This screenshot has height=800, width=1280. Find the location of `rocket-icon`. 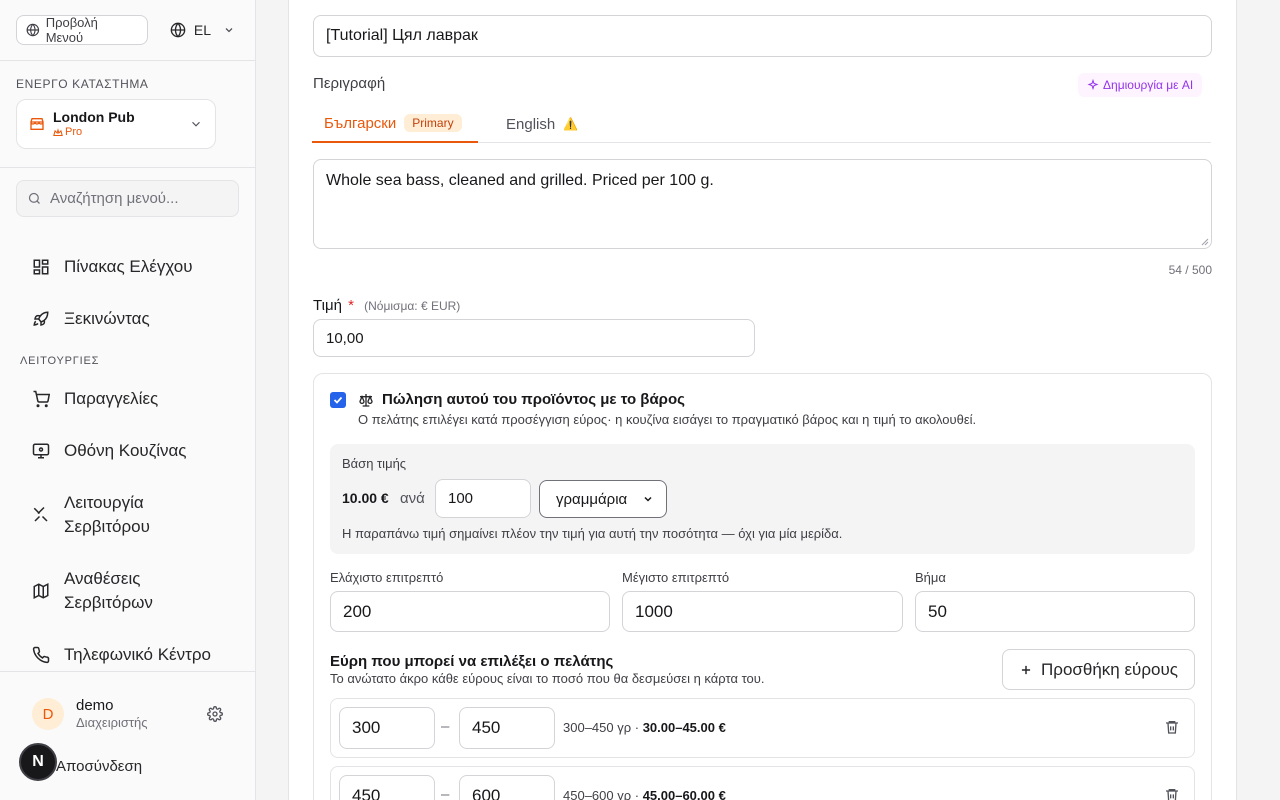

rocket-icon is located at coordinates (41, 318).